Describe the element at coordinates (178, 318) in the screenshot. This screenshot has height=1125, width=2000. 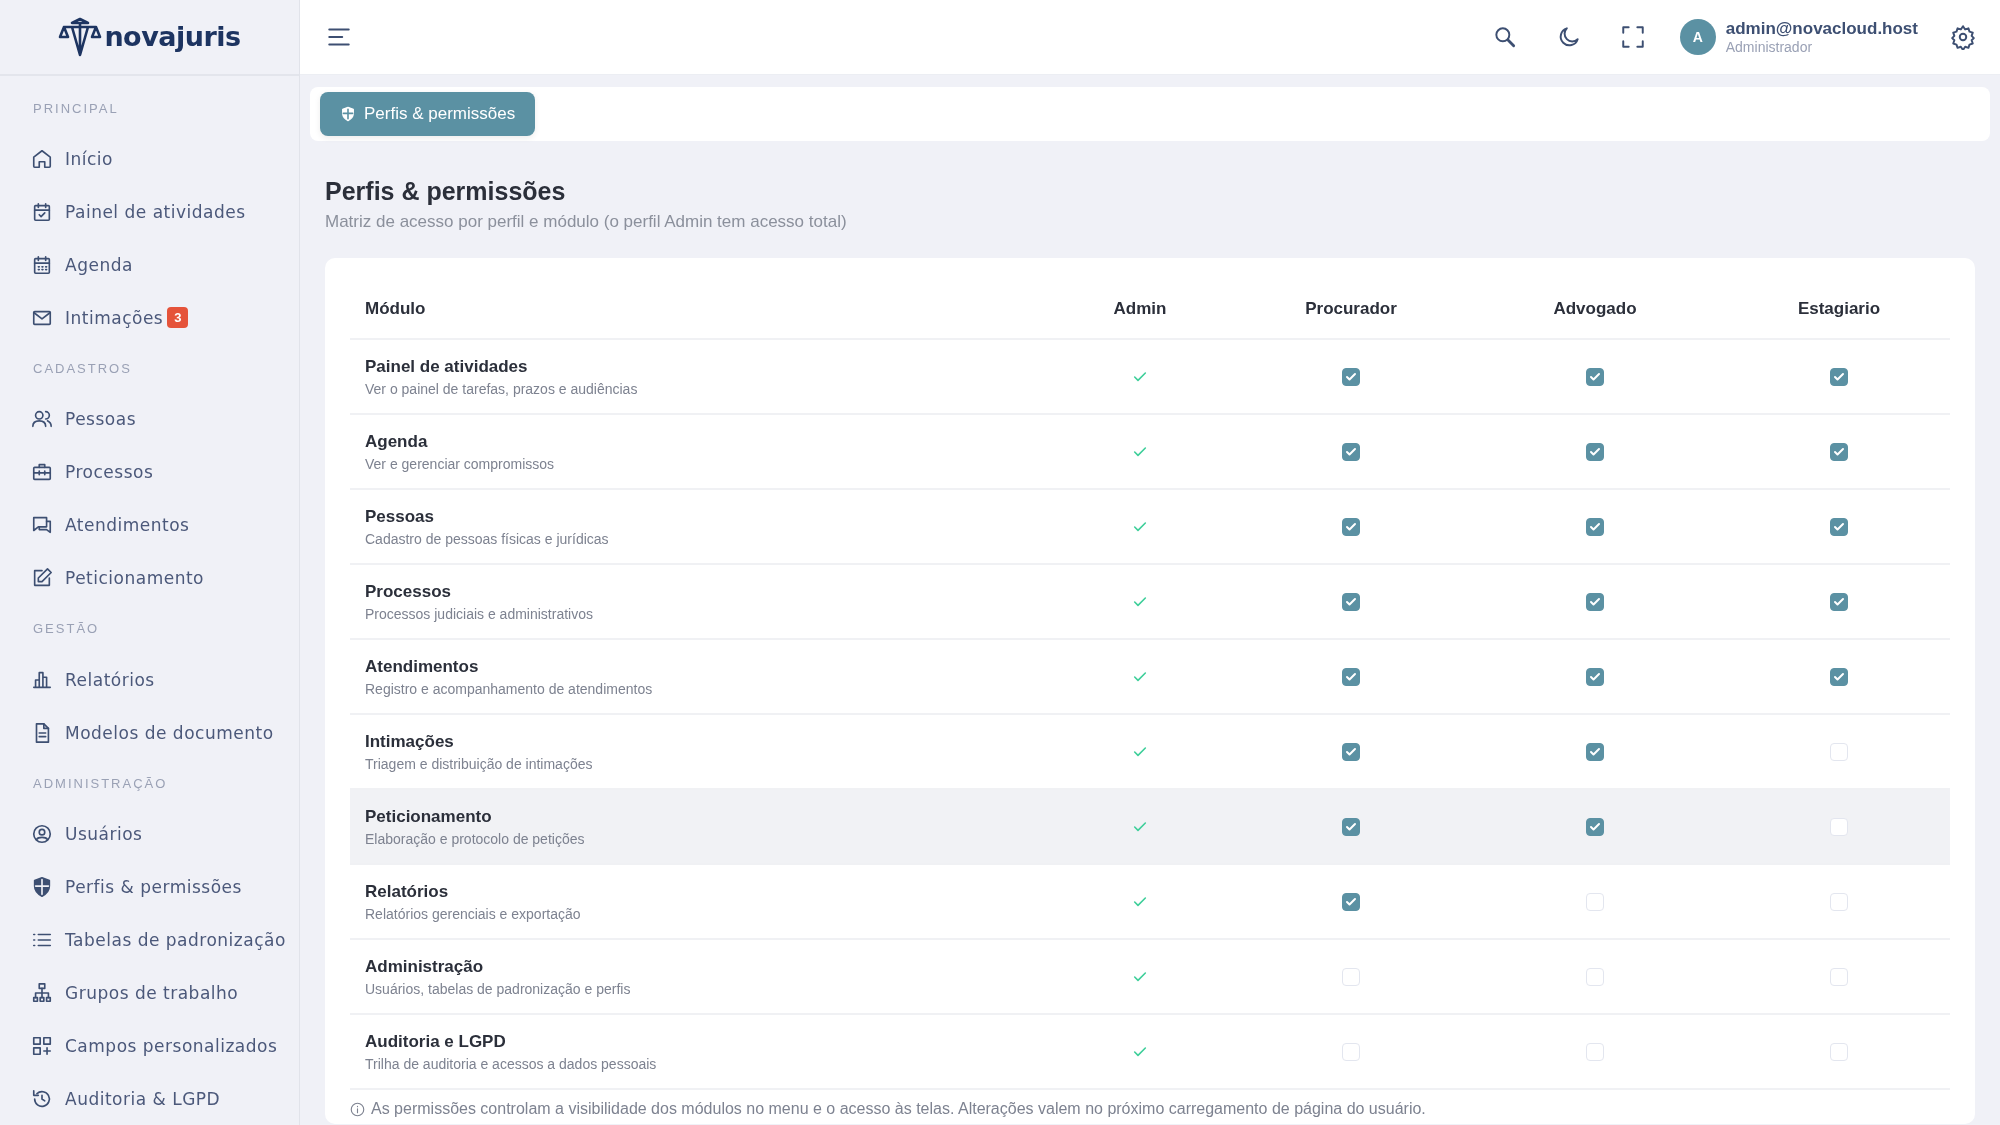
I see `count-badge: 3` at that location.